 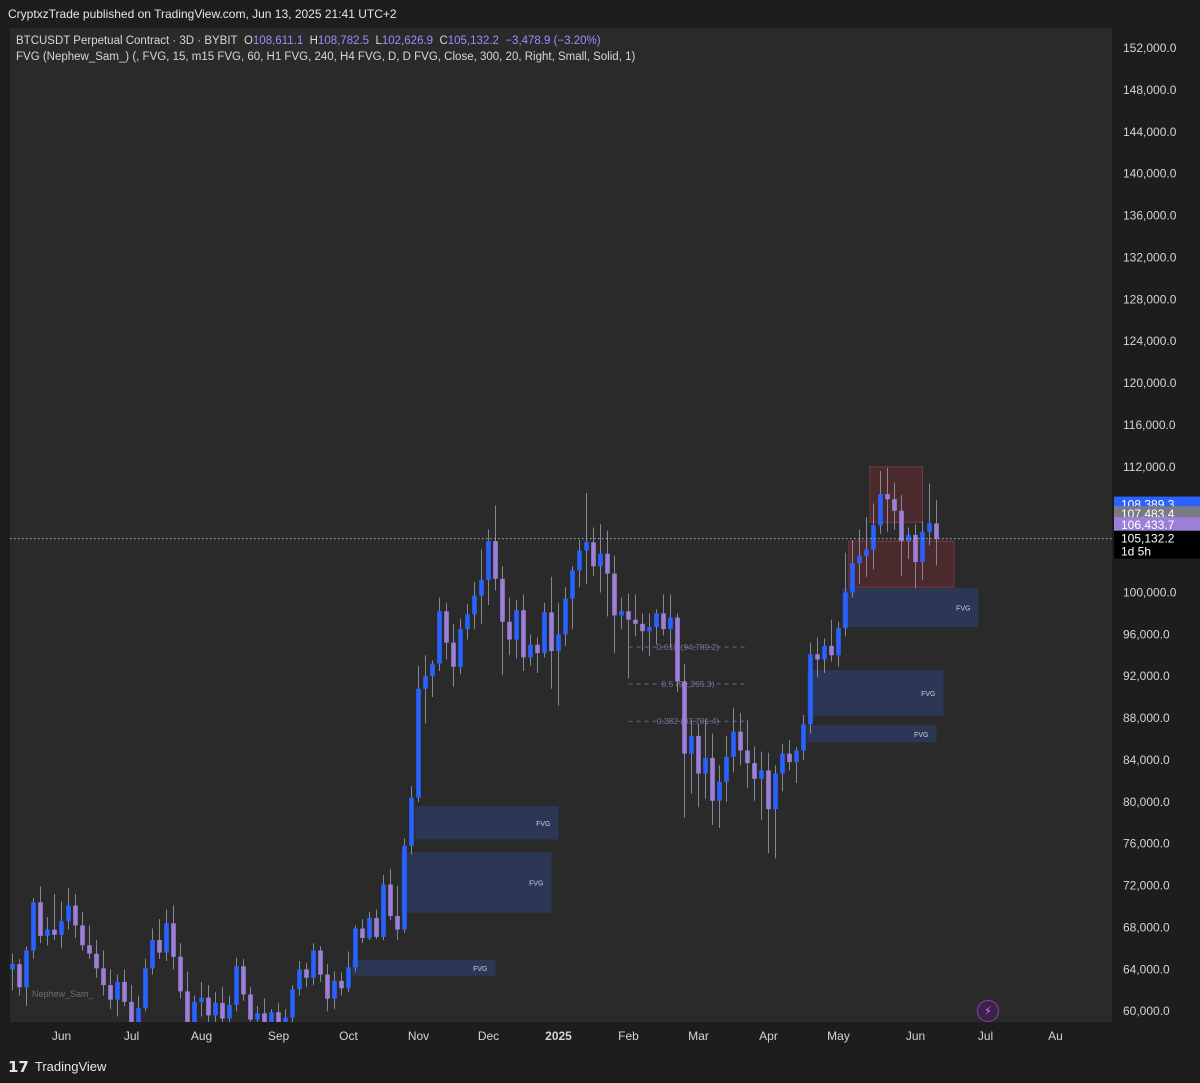 I want to click on symbol-title: BTCUSDT Perpetual Contract · 3D · BYBIT, so click(x=127, y=41).